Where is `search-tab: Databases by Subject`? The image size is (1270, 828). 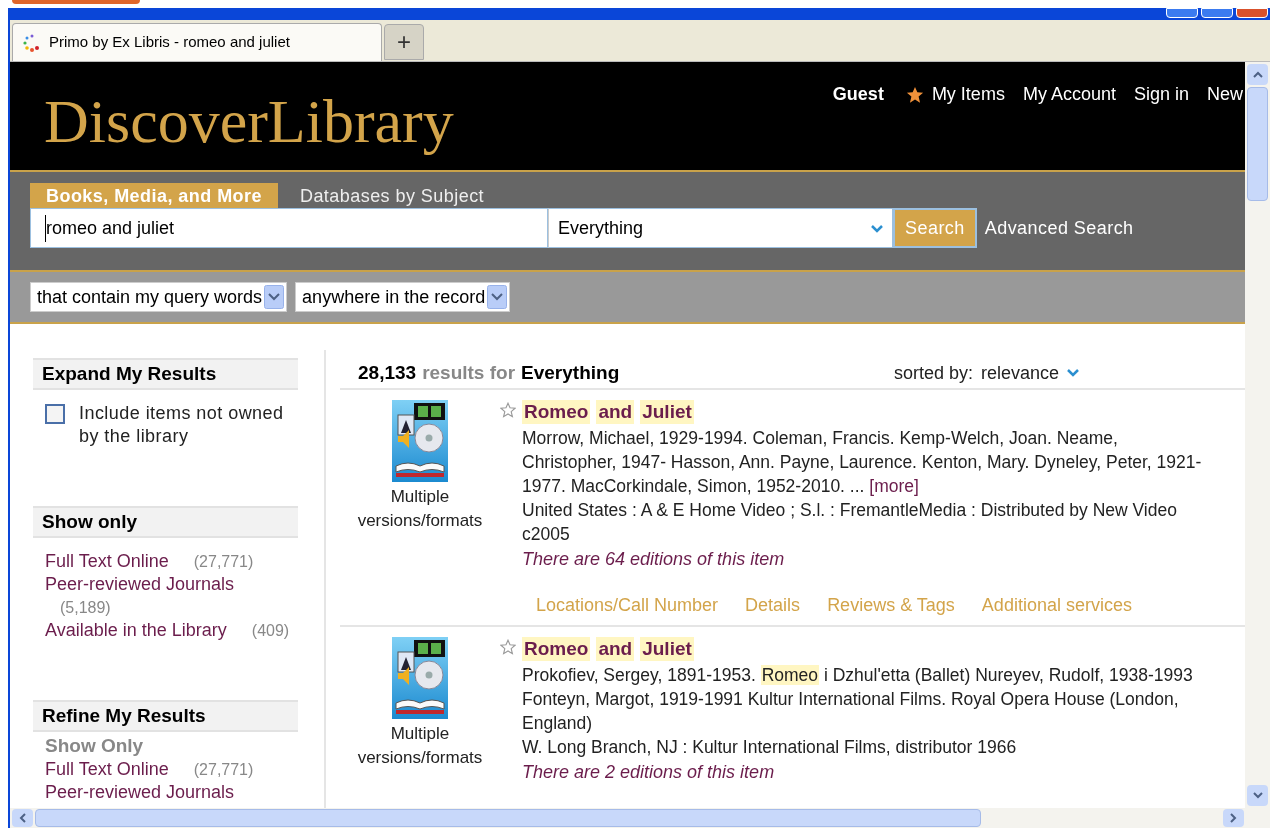 search-tab: Databases by Subject is located at coordinates (392, 195).